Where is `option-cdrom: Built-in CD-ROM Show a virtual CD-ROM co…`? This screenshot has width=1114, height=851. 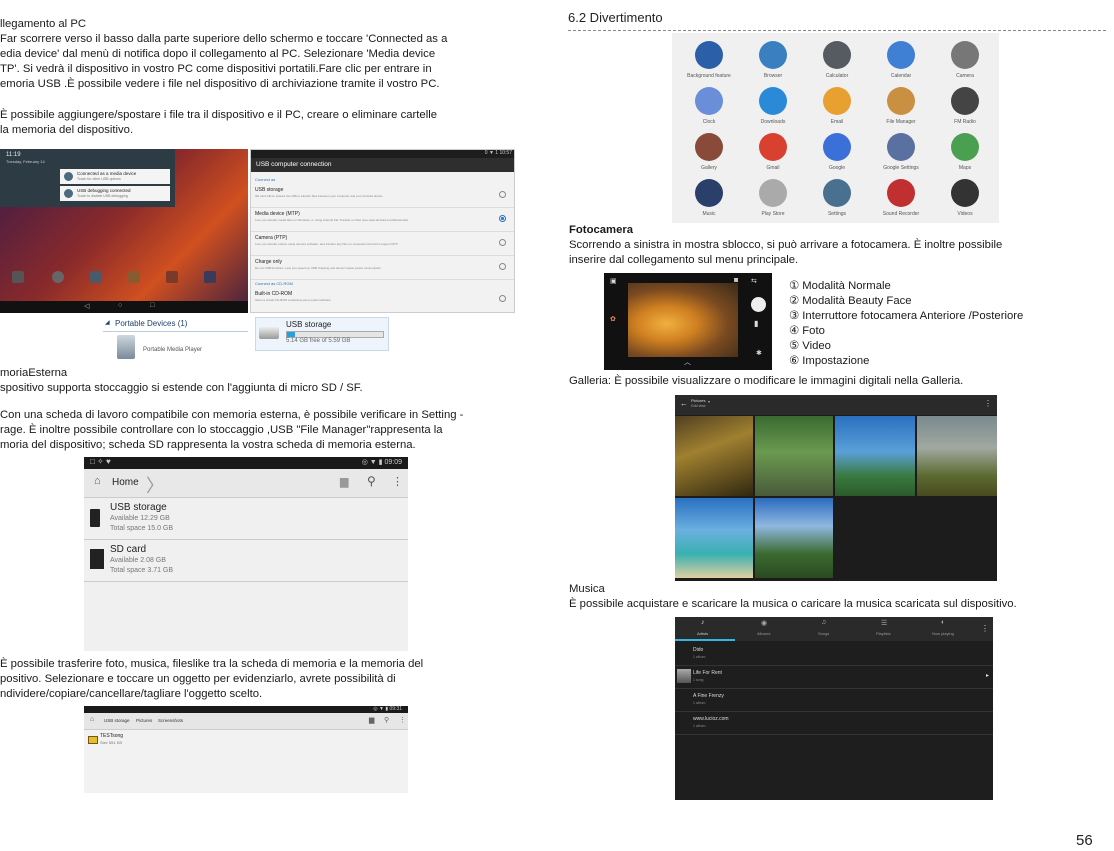 option-cdrom: Built-in CD-ROM Show a virtual CD-ROM co… is located at coordinates (382, 299).